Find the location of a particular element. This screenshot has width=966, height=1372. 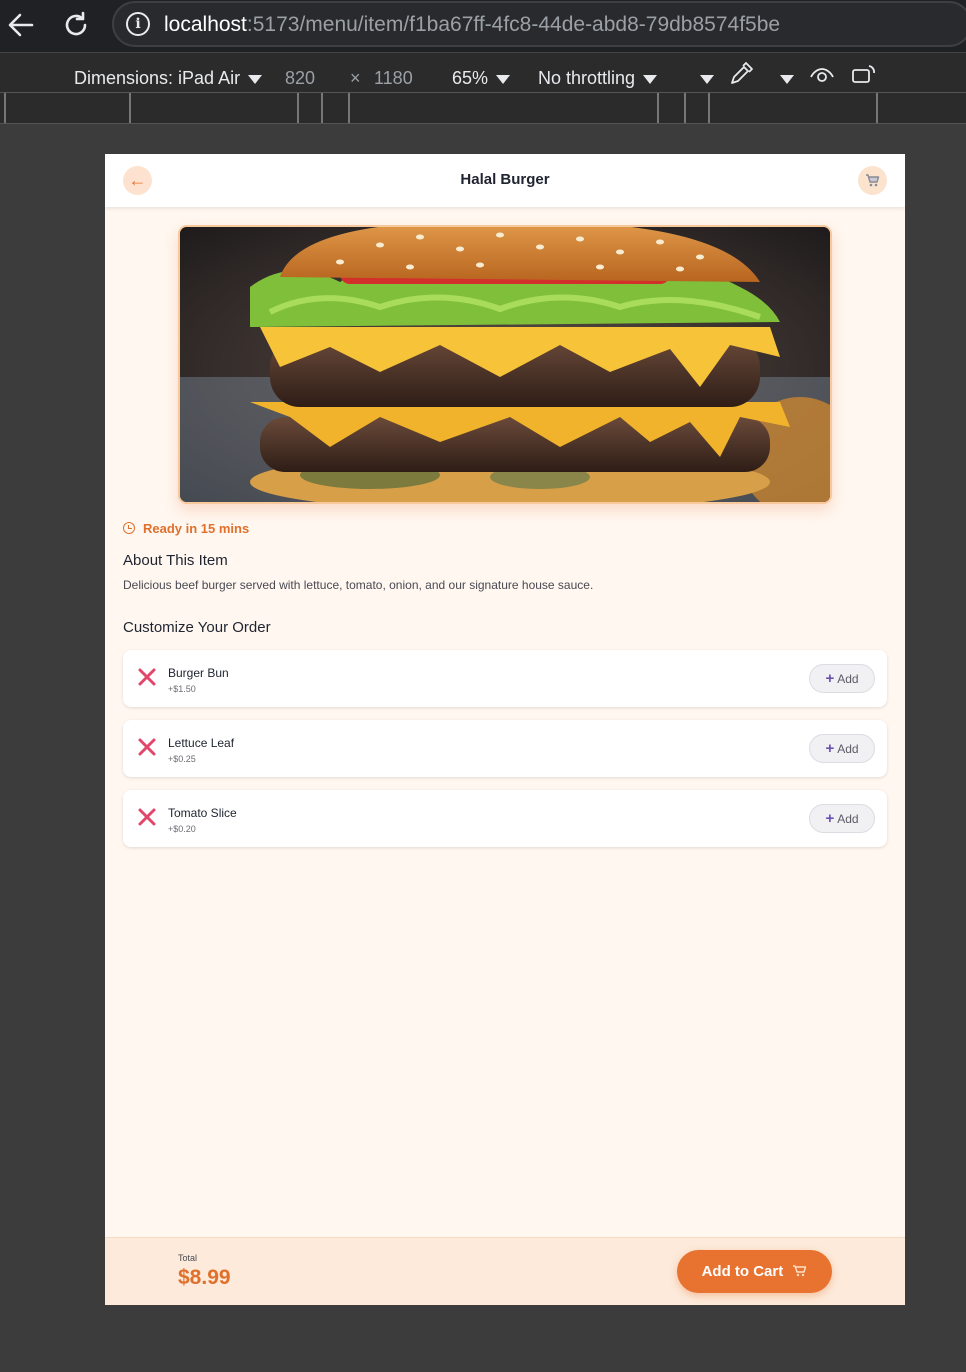

site-info-icon: i is located at coordinates (138, 24).